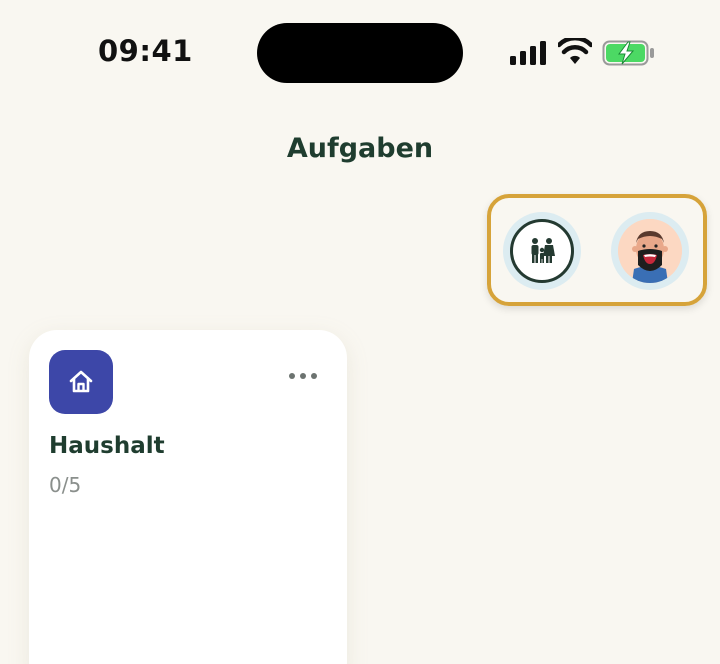 The height and width of the screenshot is (664, 720). I want to click on family-icon, so click(543, 250).